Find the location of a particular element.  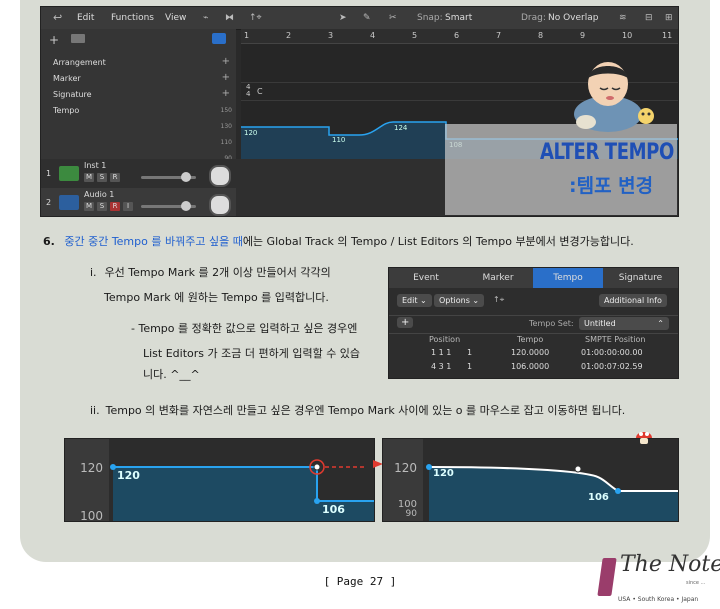

drag-label: Drag: is located at coordinates (533, 18).